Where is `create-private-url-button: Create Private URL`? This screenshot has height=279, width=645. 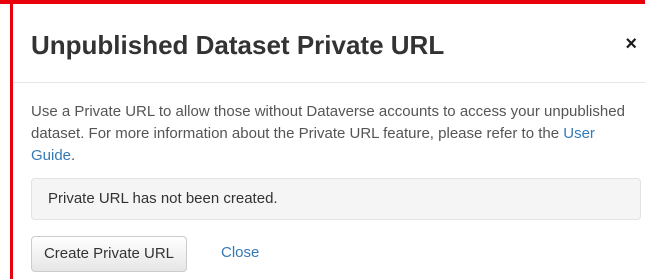 create-private-url-button: Create Private URL is located at coordinates (109, 254).